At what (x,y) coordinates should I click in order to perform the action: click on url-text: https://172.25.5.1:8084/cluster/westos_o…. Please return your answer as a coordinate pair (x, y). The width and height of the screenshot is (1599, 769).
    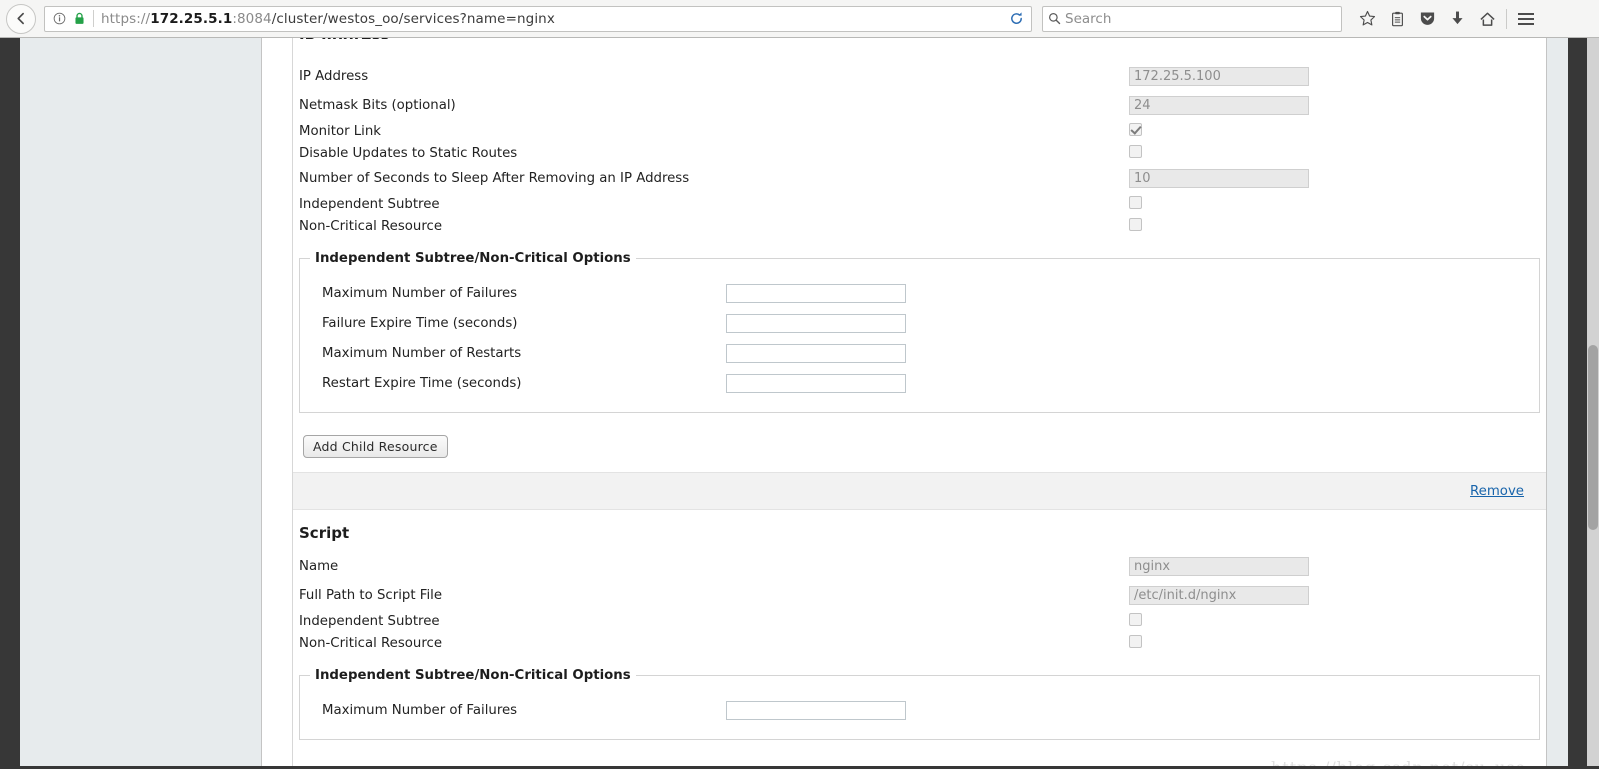
    Looking at the image, I should click on (552, 19).